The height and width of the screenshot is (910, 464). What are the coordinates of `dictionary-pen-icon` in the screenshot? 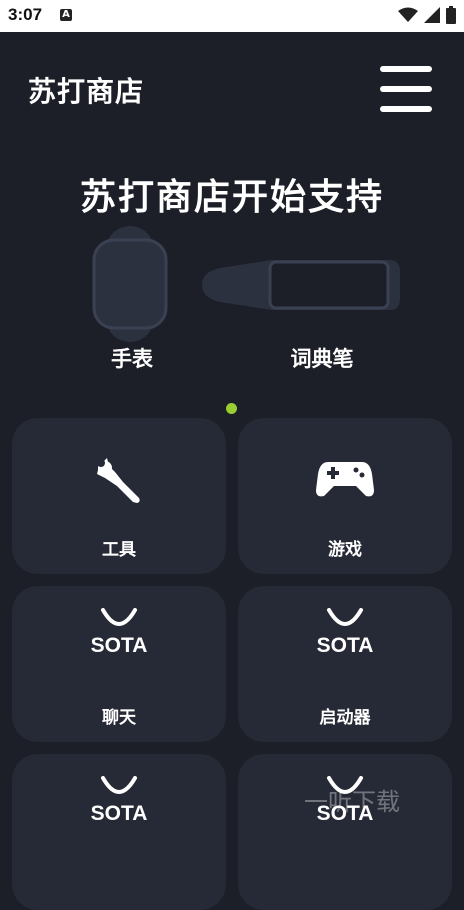 It's located at (301, 285).